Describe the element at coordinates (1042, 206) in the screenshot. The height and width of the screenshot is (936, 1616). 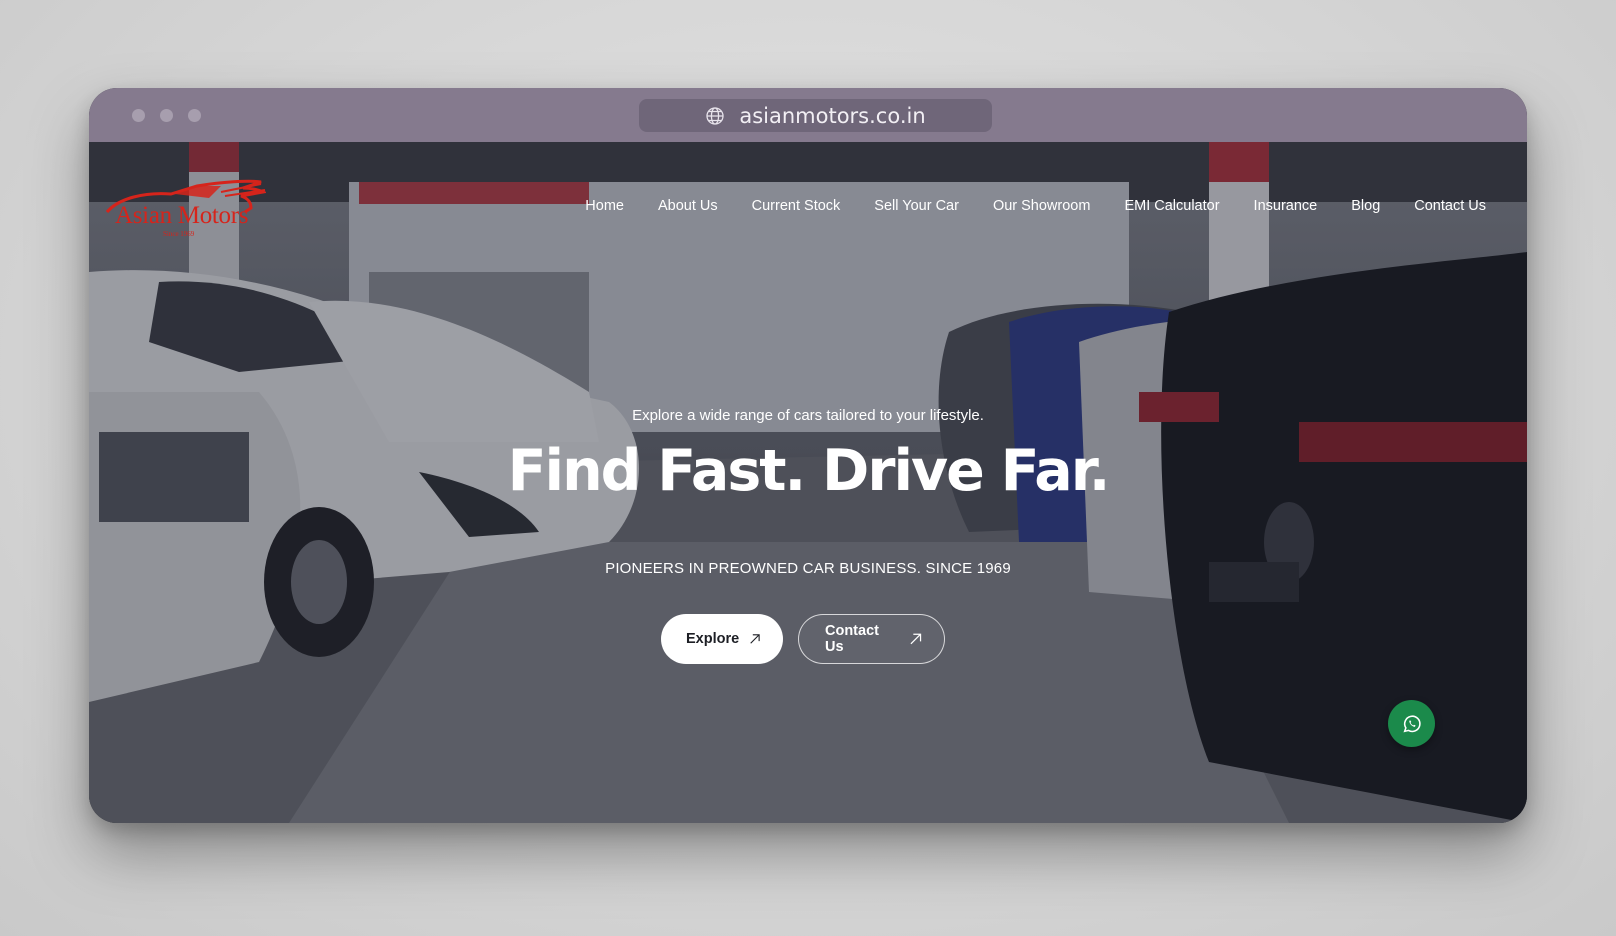
I see `nav-item-our-showroom: Our Showroom` at that location.